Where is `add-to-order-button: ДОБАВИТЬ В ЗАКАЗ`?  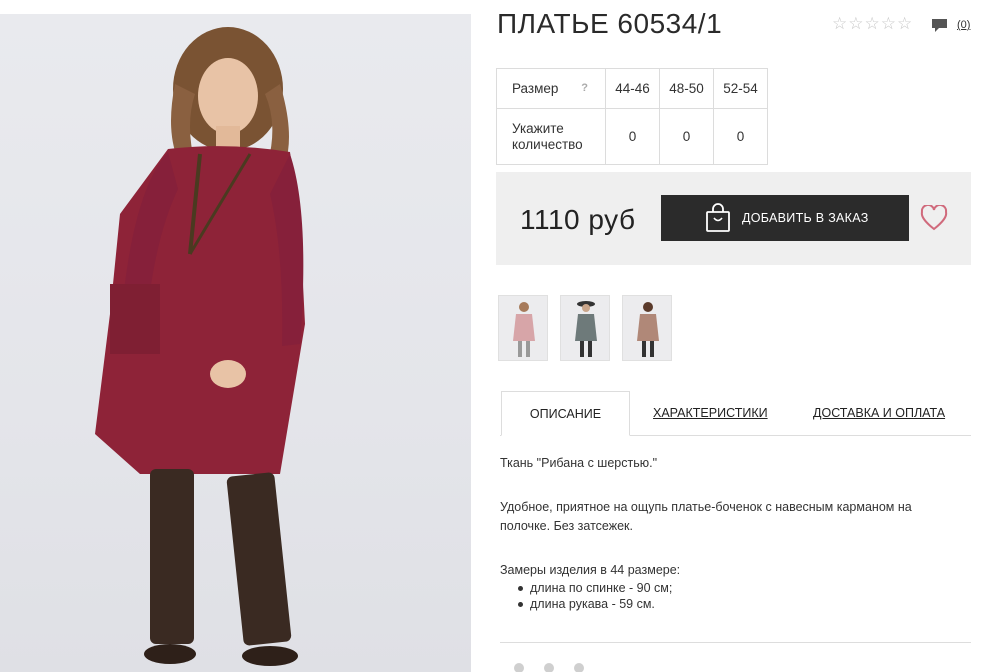 add-to-order-button: ДОБАВИТЬ В ЗАКАЗ is located at coordinates (785, 218).